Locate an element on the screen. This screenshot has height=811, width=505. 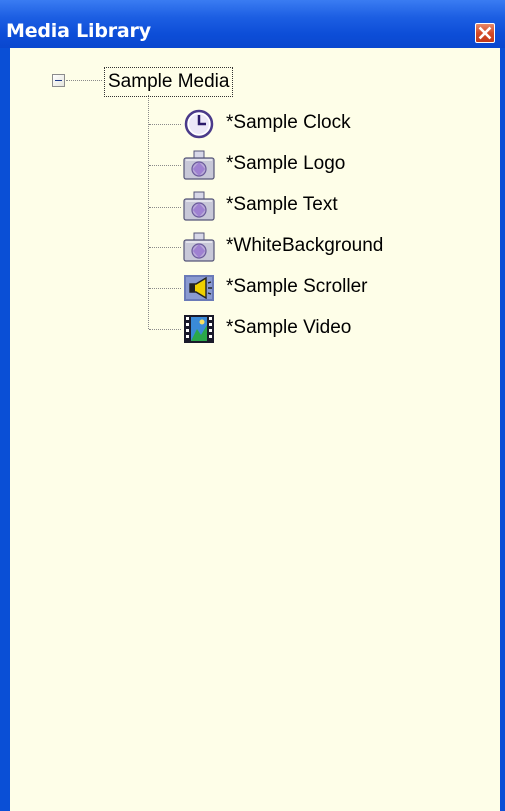
close-button is located at coordinates (485, 33).